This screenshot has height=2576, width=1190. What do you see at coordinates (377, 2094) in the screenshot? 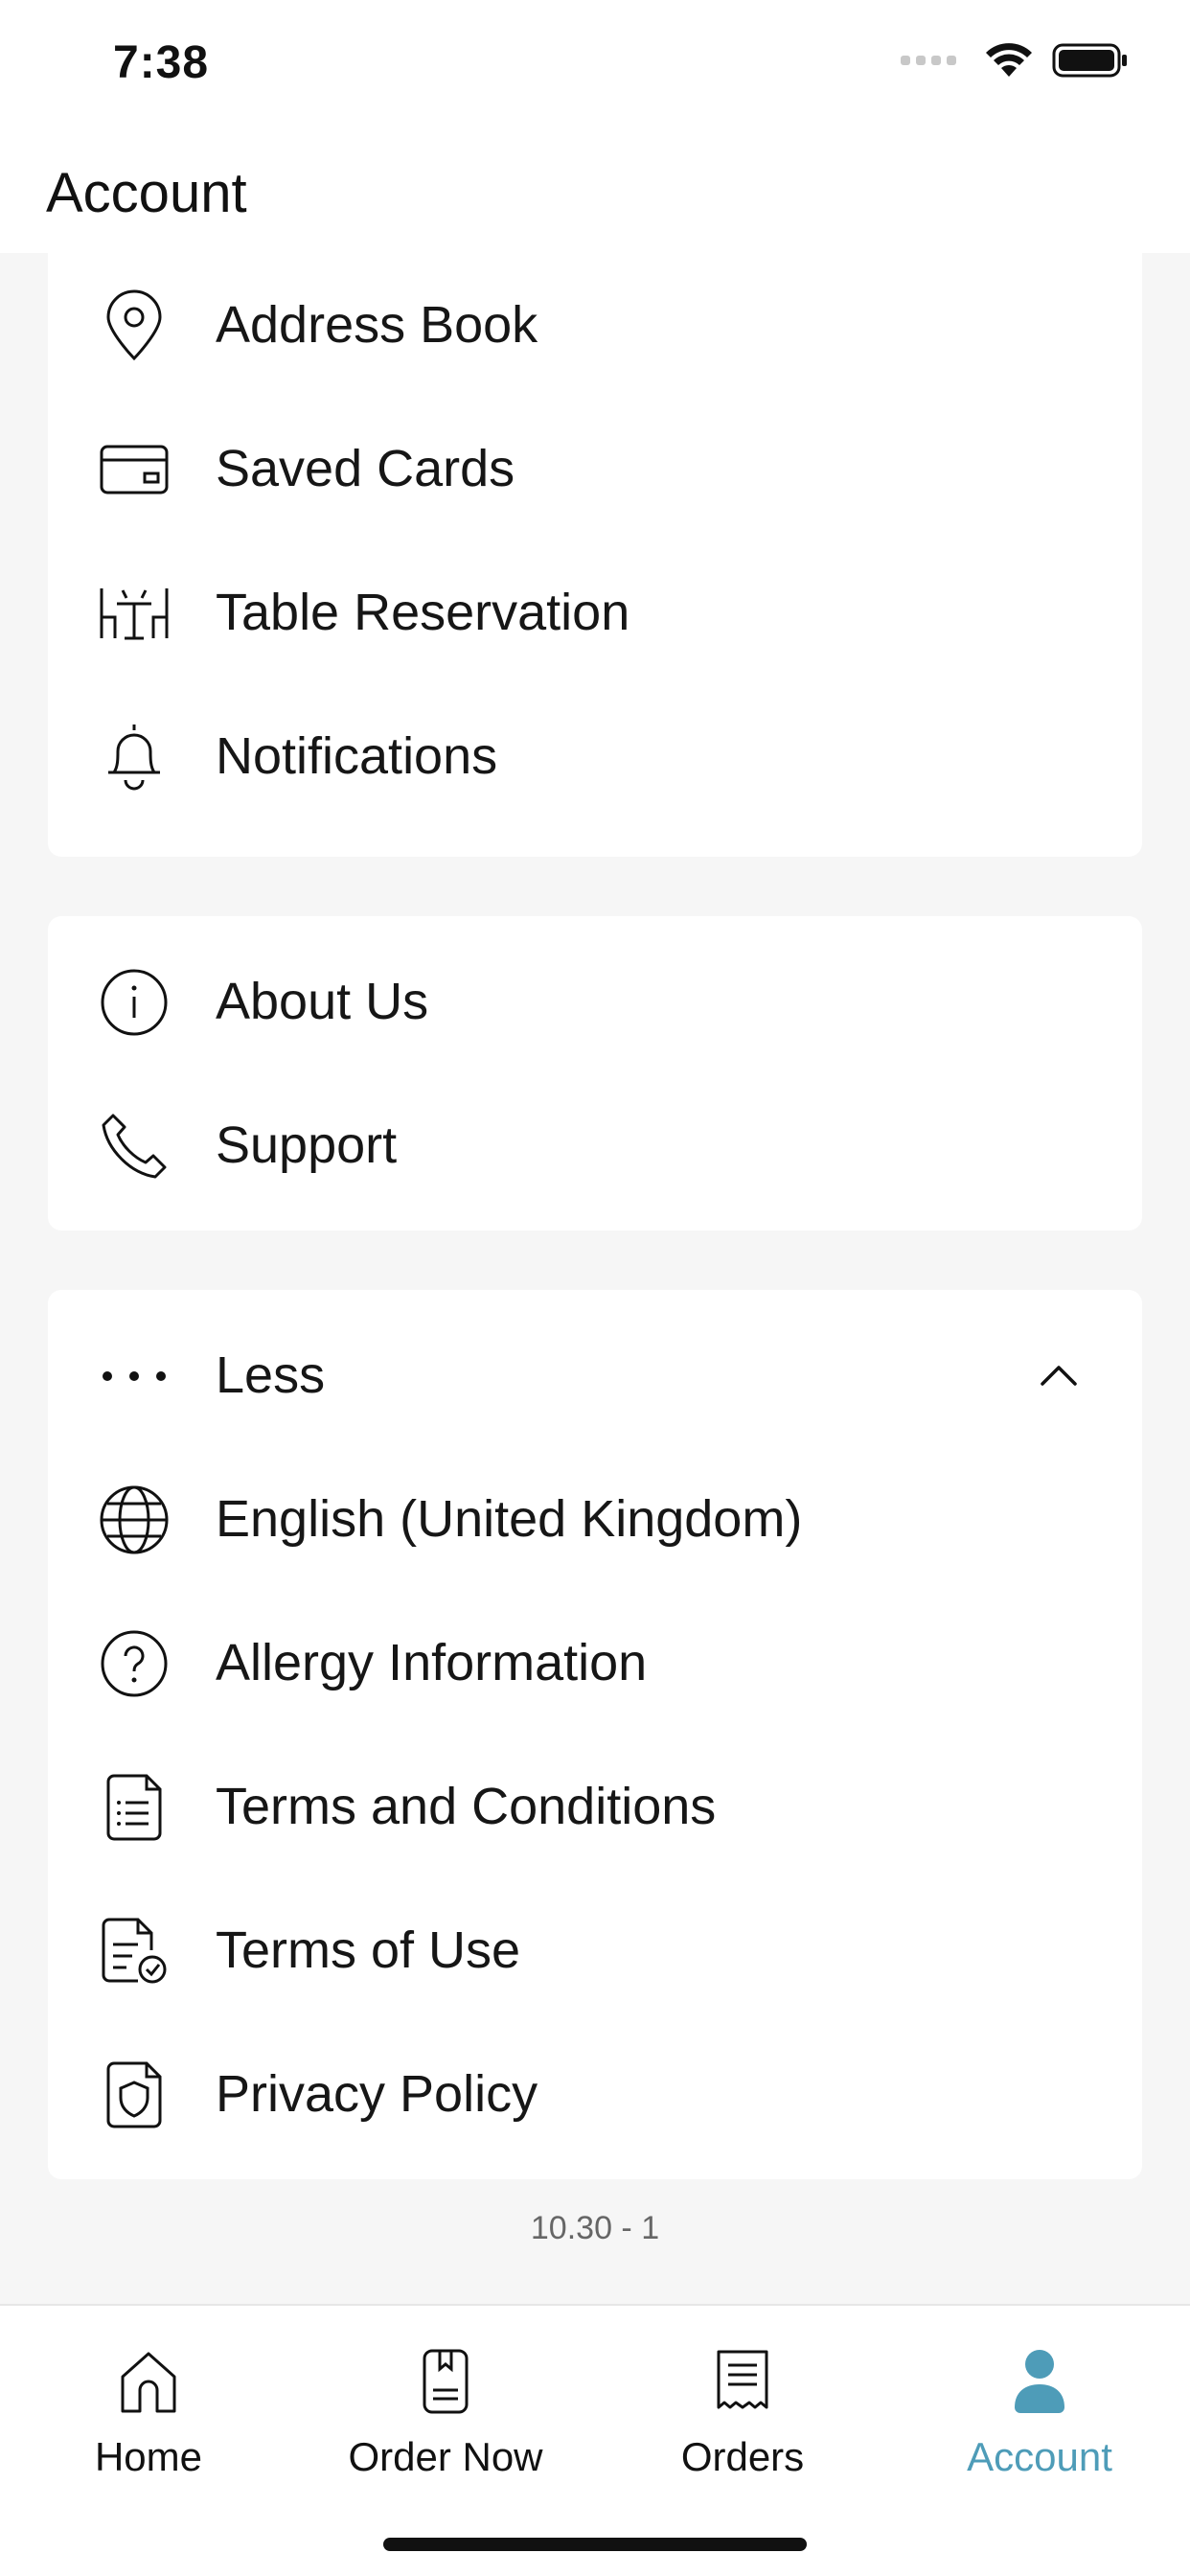
I see `menu-item-label: Privacy Policy` at bounding box center [377, 2094].